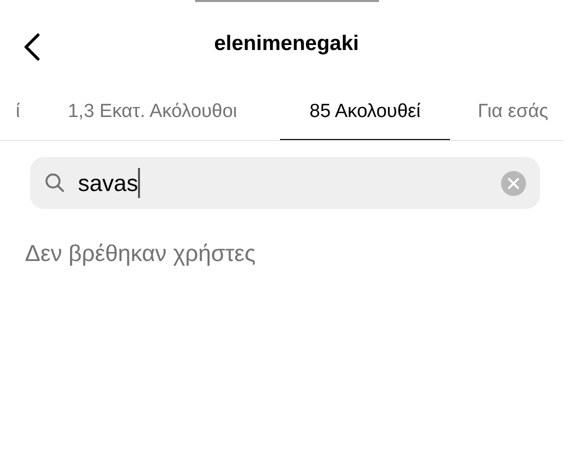 The height and width of the screenshot is (468, 573). Describe the element at coordinates (139, 183) in the screenshot. I see `text-cursor` at that location.